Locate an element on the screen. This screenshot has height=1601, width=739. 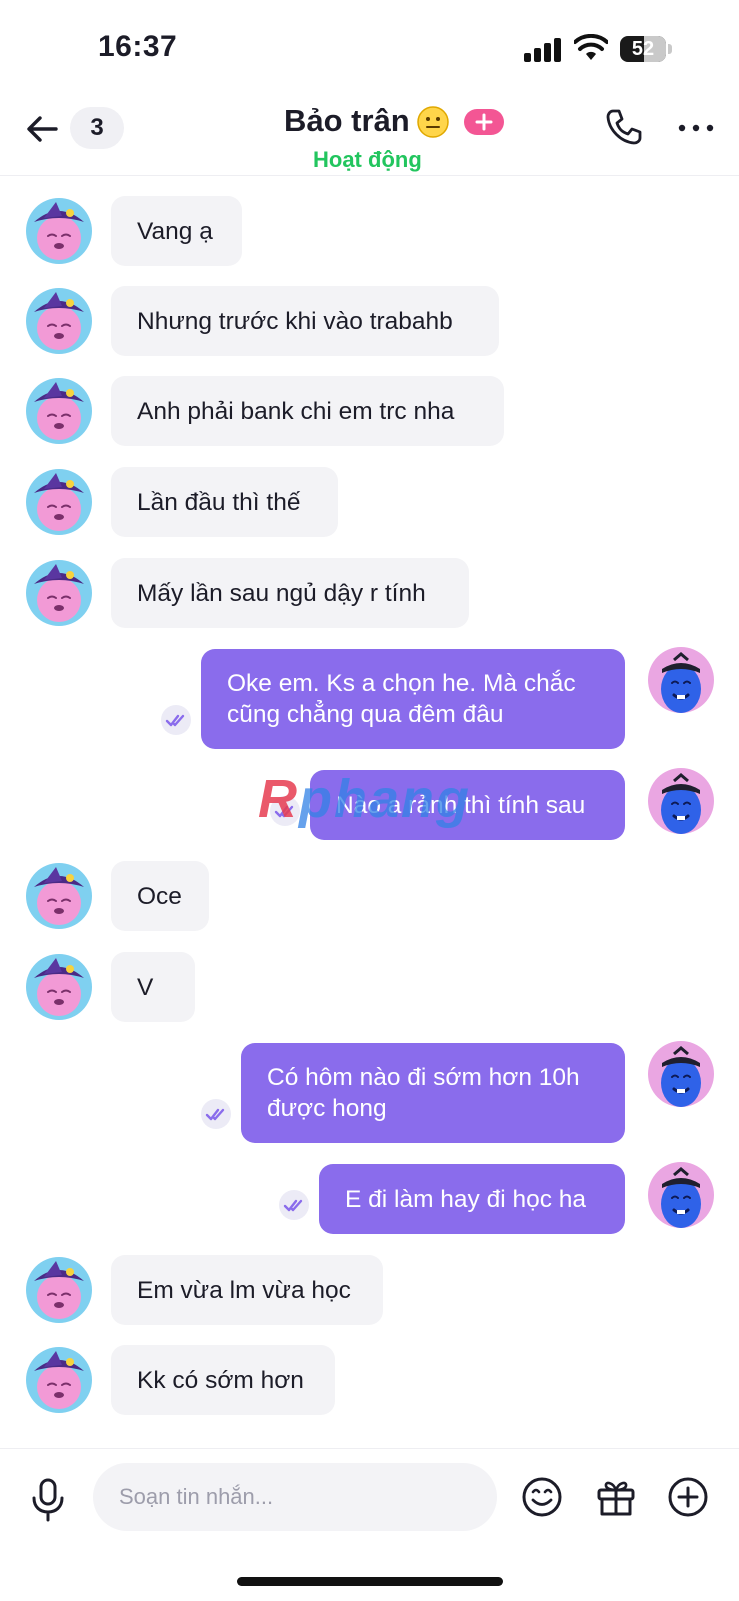
plus-icon is located at coordinates (484, 122).